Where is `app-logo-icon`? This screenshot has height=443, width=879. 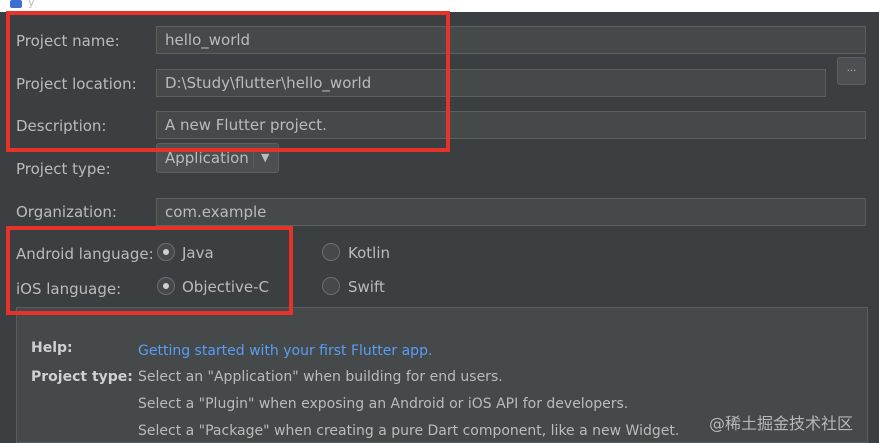 app-logo-icon is located at coordinates (16, 4).